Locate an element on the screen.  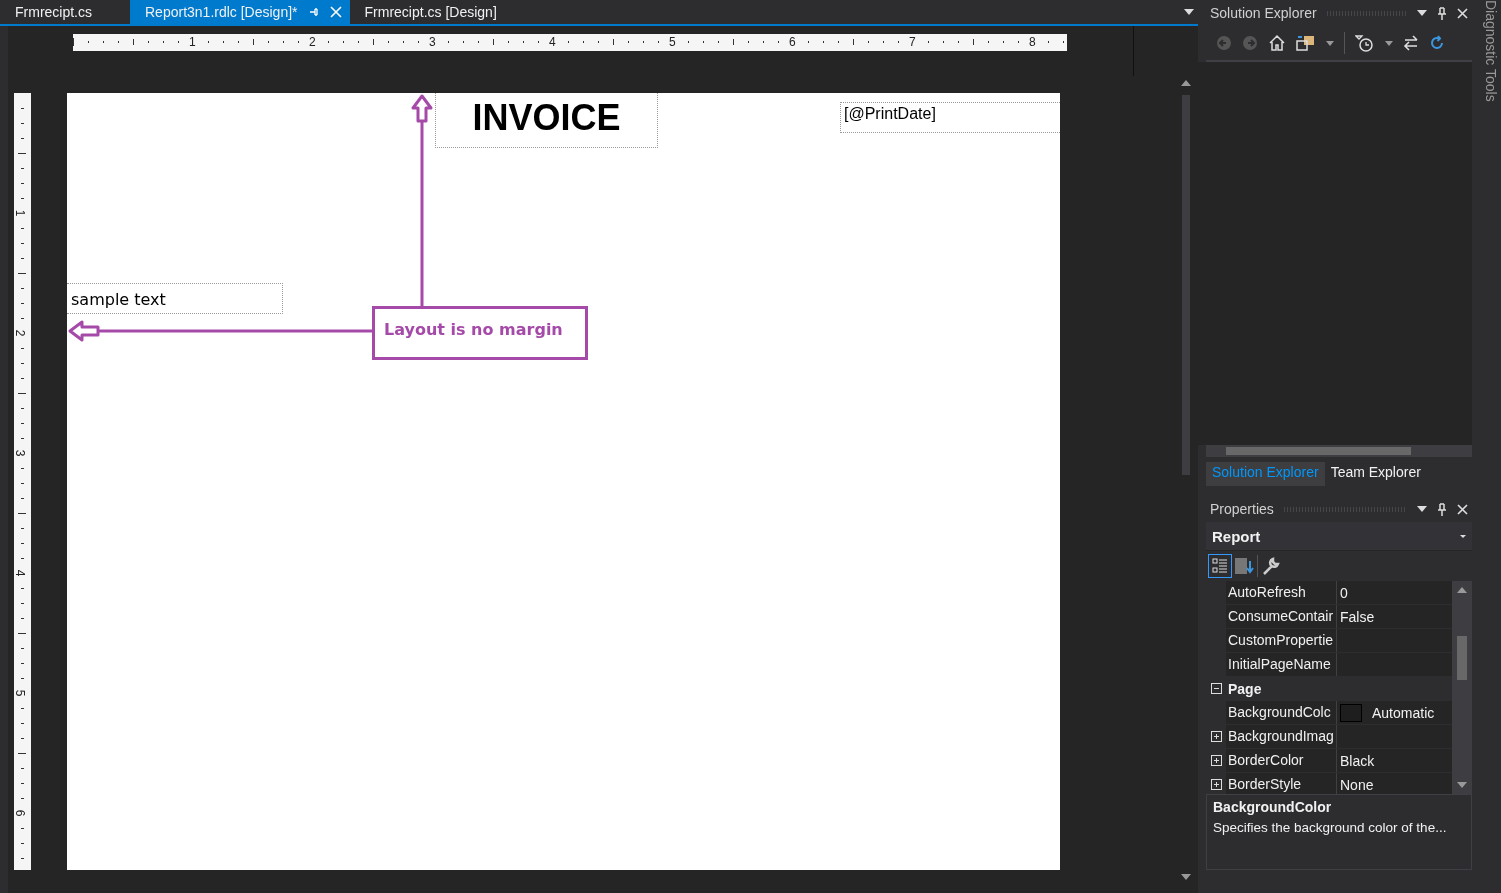
panel-title: Properties is located at coordinates (1242, 509).